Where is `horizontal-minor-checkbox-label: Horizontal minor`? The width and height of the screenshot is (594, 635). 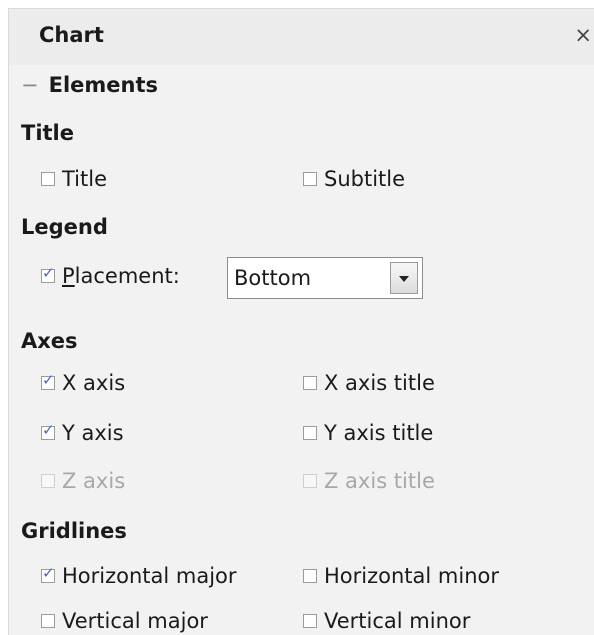
horizontal-minor-checkbox-label: Horizontal minor is located at coordinates (411, 576).